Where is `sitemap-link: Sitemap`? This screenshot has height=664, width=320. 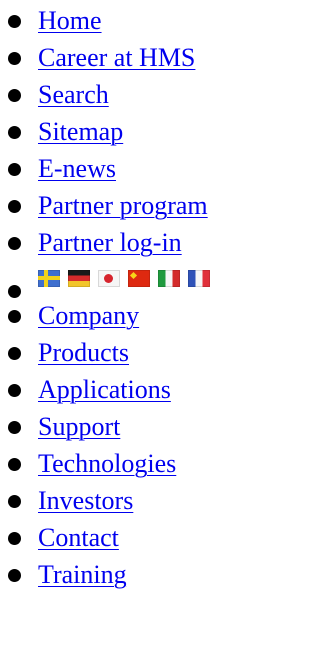
sitemap-link: Sitemap is located at coordinates (80, 131).